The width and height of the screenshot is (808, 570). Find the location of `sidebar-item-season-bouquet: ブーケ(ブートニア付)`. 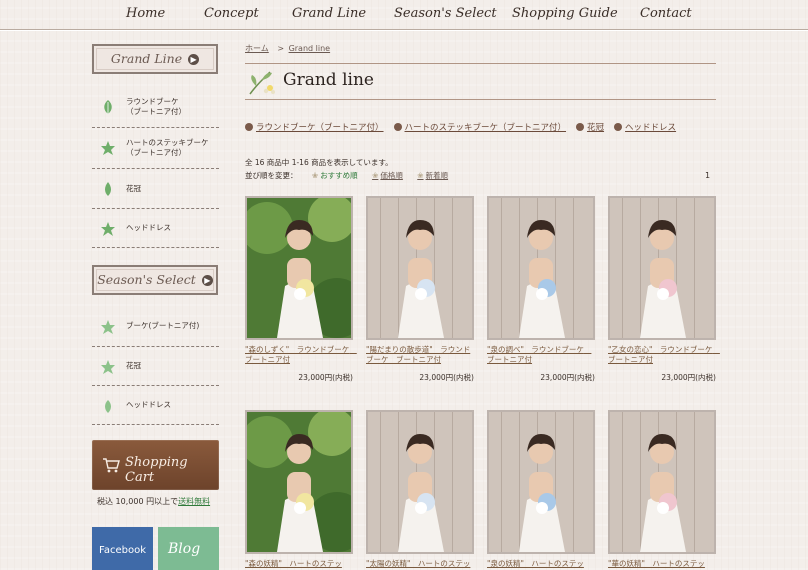

sidebar-item-season-bouquet: ブーケ(ブートニア付) is located at coordinates (155, 327).